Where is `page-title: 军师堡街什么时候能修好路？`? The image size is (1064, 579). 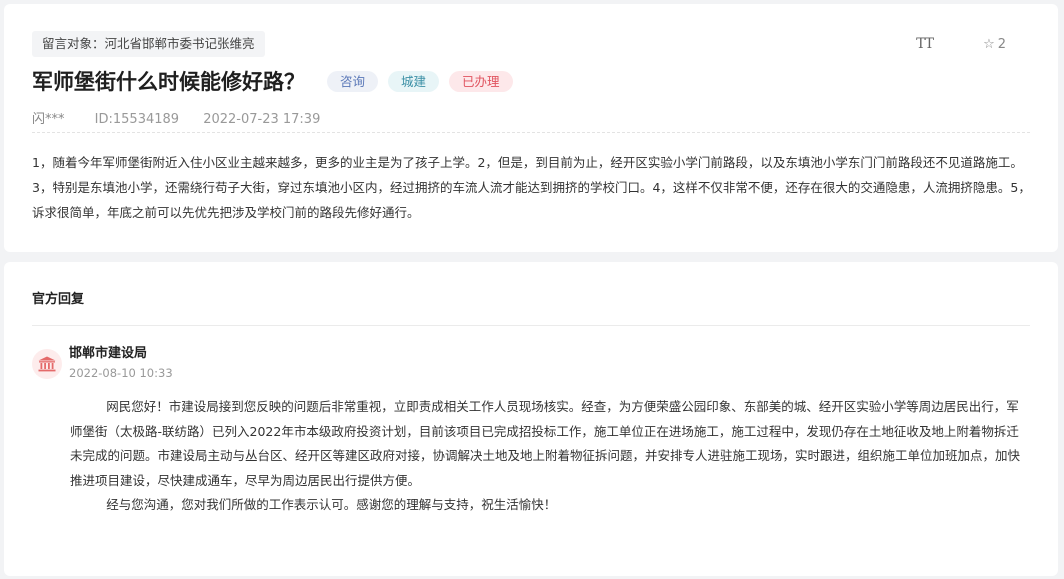 page-title: 军师堡街什么时候能修好路？ is located at coordinates (168, 82).